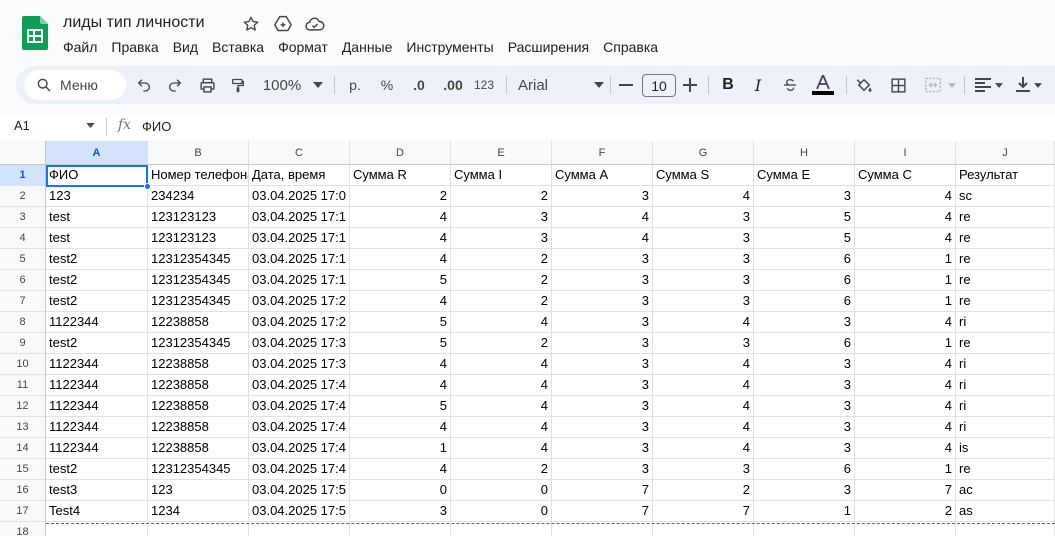  Describe the element at coordinates (703, 280) in the screenshot. I see `cell-g6: 3` at that location.